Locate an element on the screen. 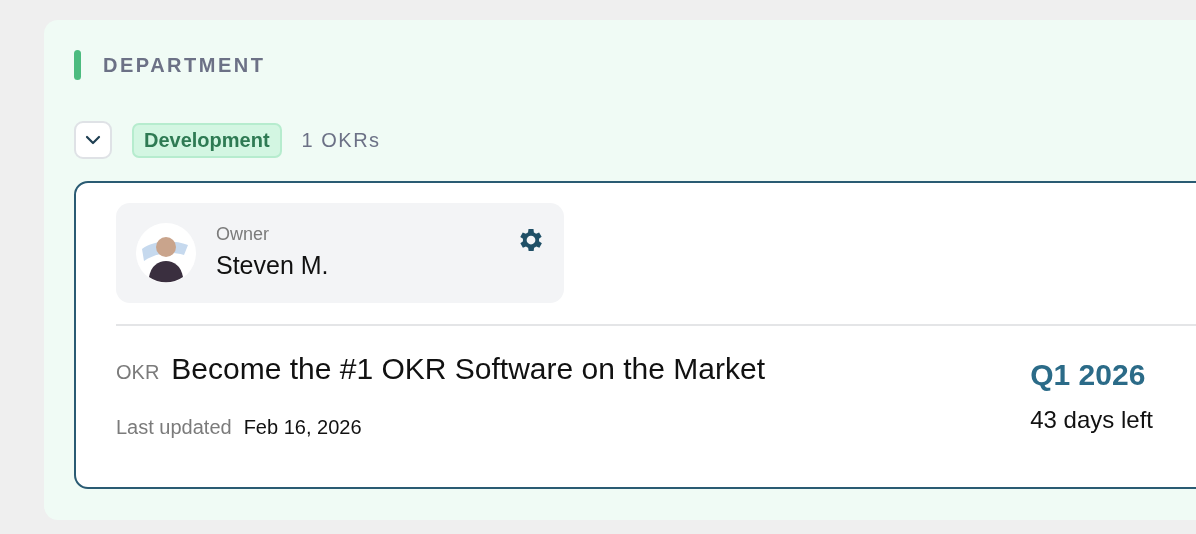  days-left: 43 days left is located at coordinates (1091, 420).